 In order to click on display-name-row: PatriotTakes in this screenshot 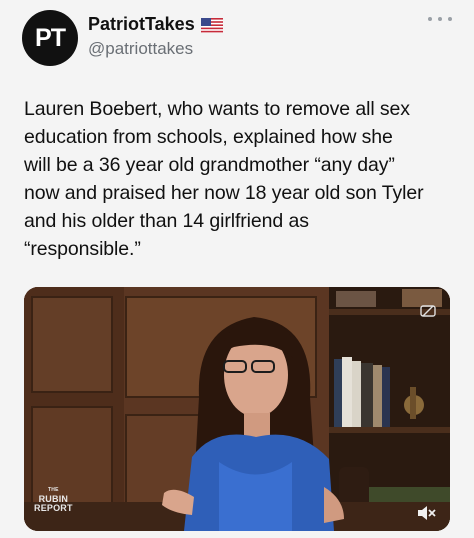, I will do `click(155, 24)`.